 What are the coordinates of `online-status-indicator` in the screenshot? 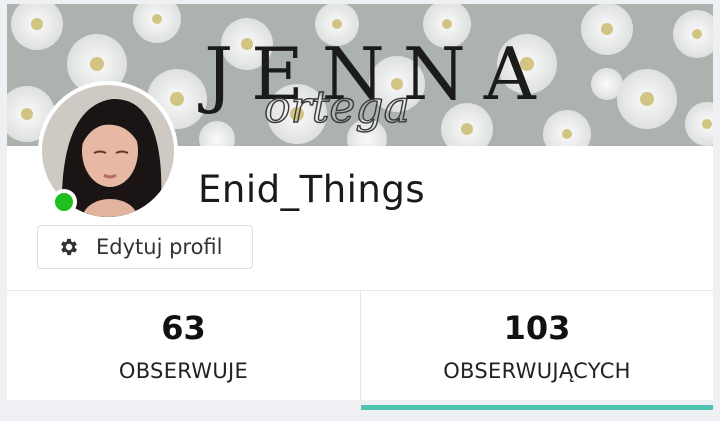 It's located at (64, 202).